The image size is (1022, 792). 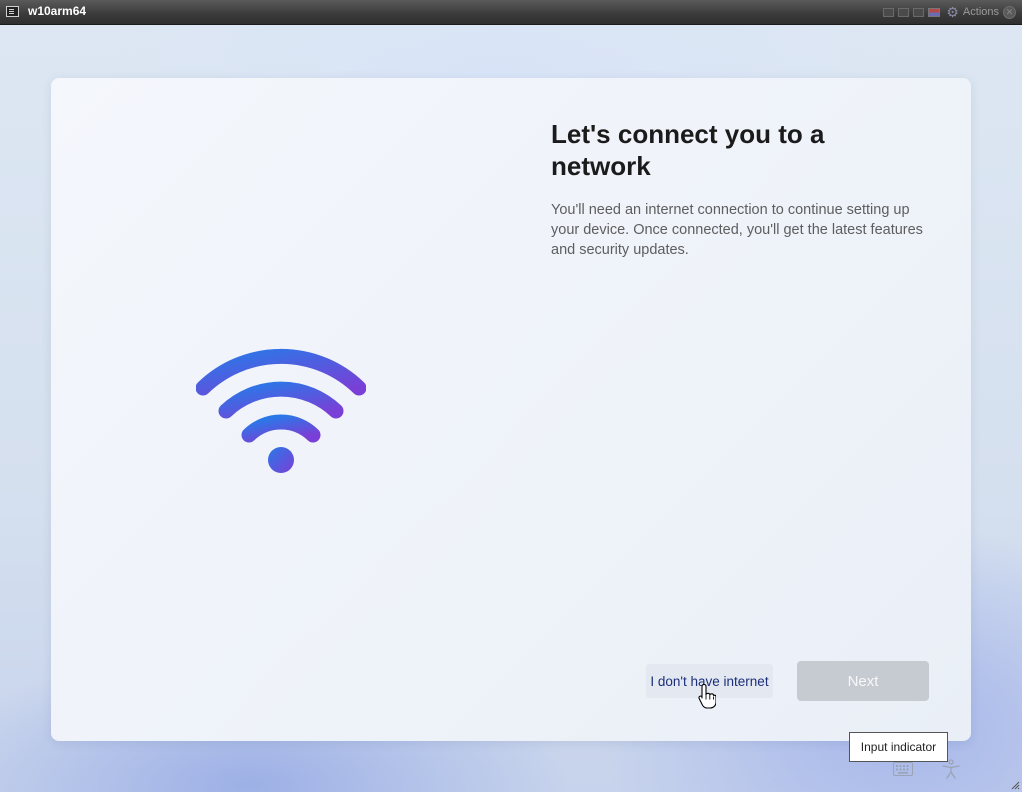 What do you see at coordinates (511, 12) in the screenshot?
I see `vm-title-bar: w10arm64 ⚙ Actions ✕` at bounding box center [511, 12].